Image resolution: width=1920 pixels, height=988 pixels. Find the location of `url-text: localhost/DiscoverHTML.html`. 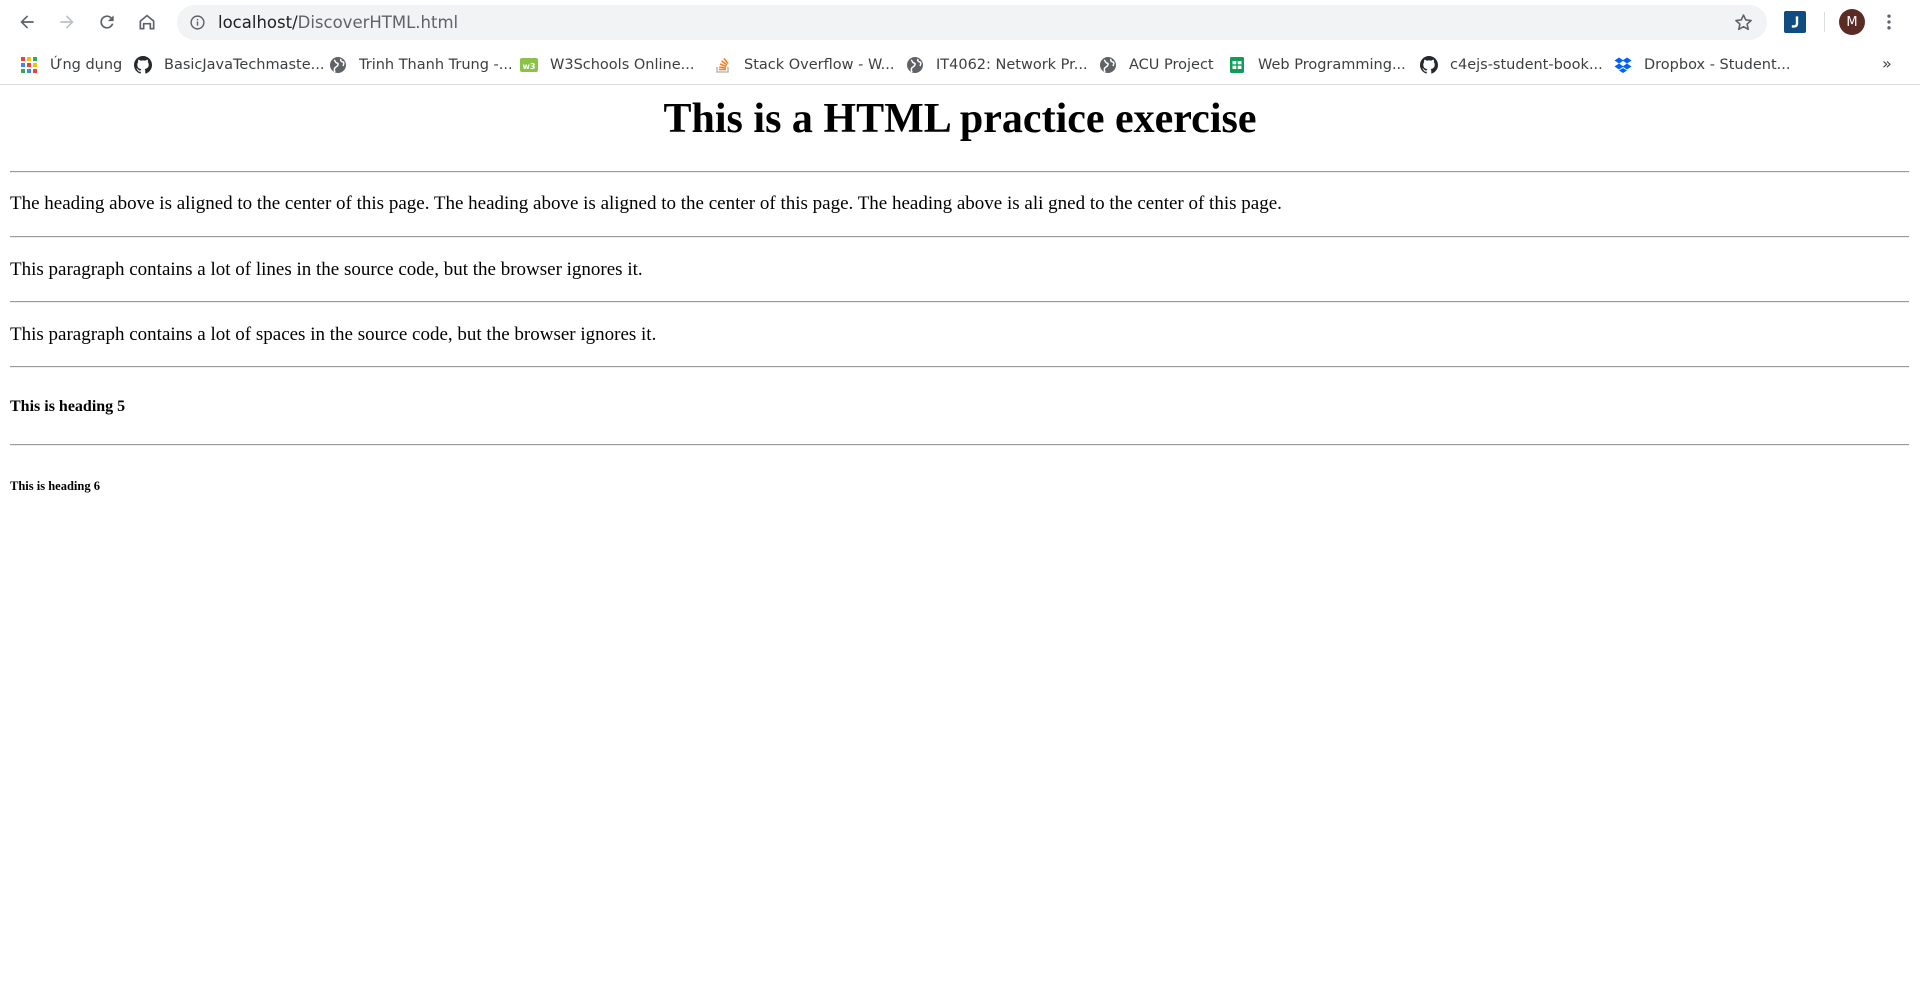

url-text: localhost/DiscoverHTML.html is located at coordinates (338, 22).